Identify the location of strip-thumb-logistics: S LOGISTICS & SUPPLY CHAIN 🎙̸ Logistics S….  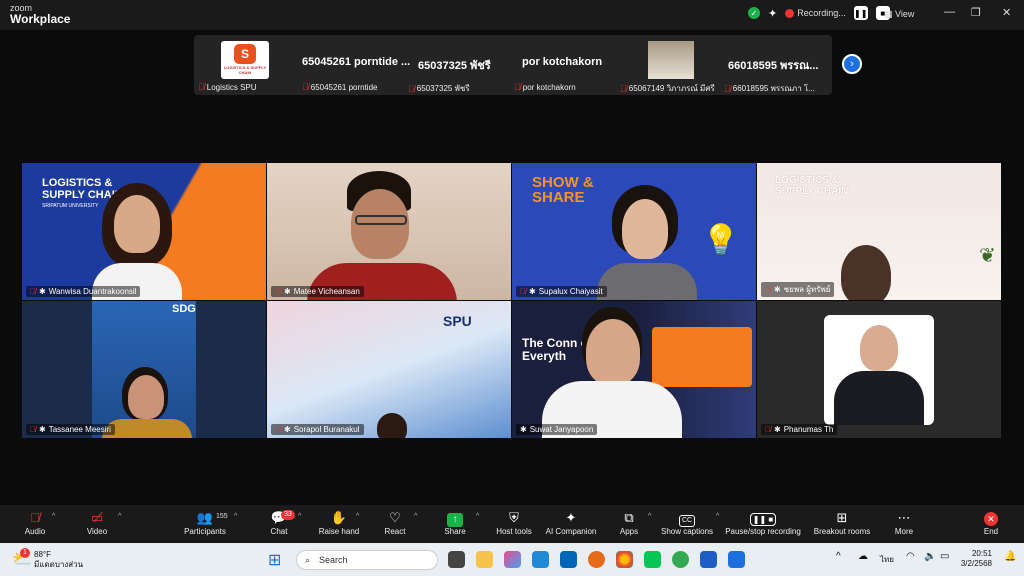
(246, 65).